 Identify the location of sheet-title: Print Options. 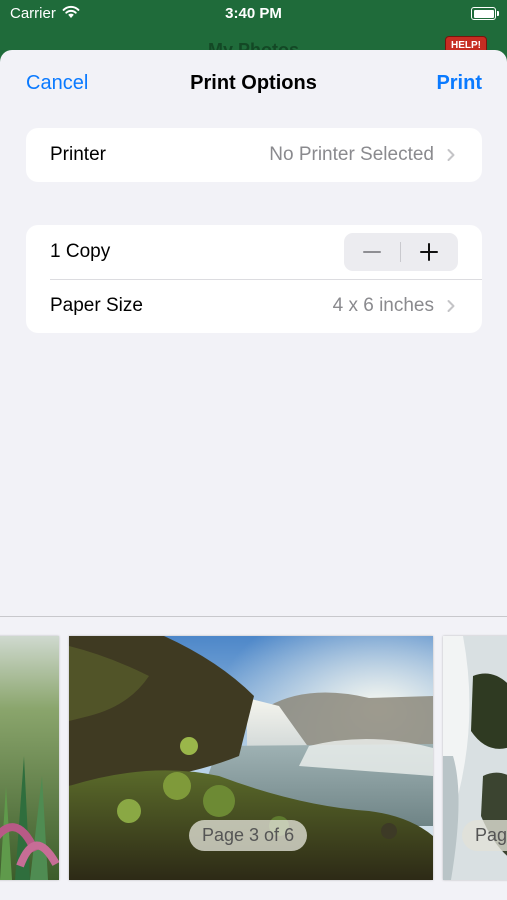
(253, 83).